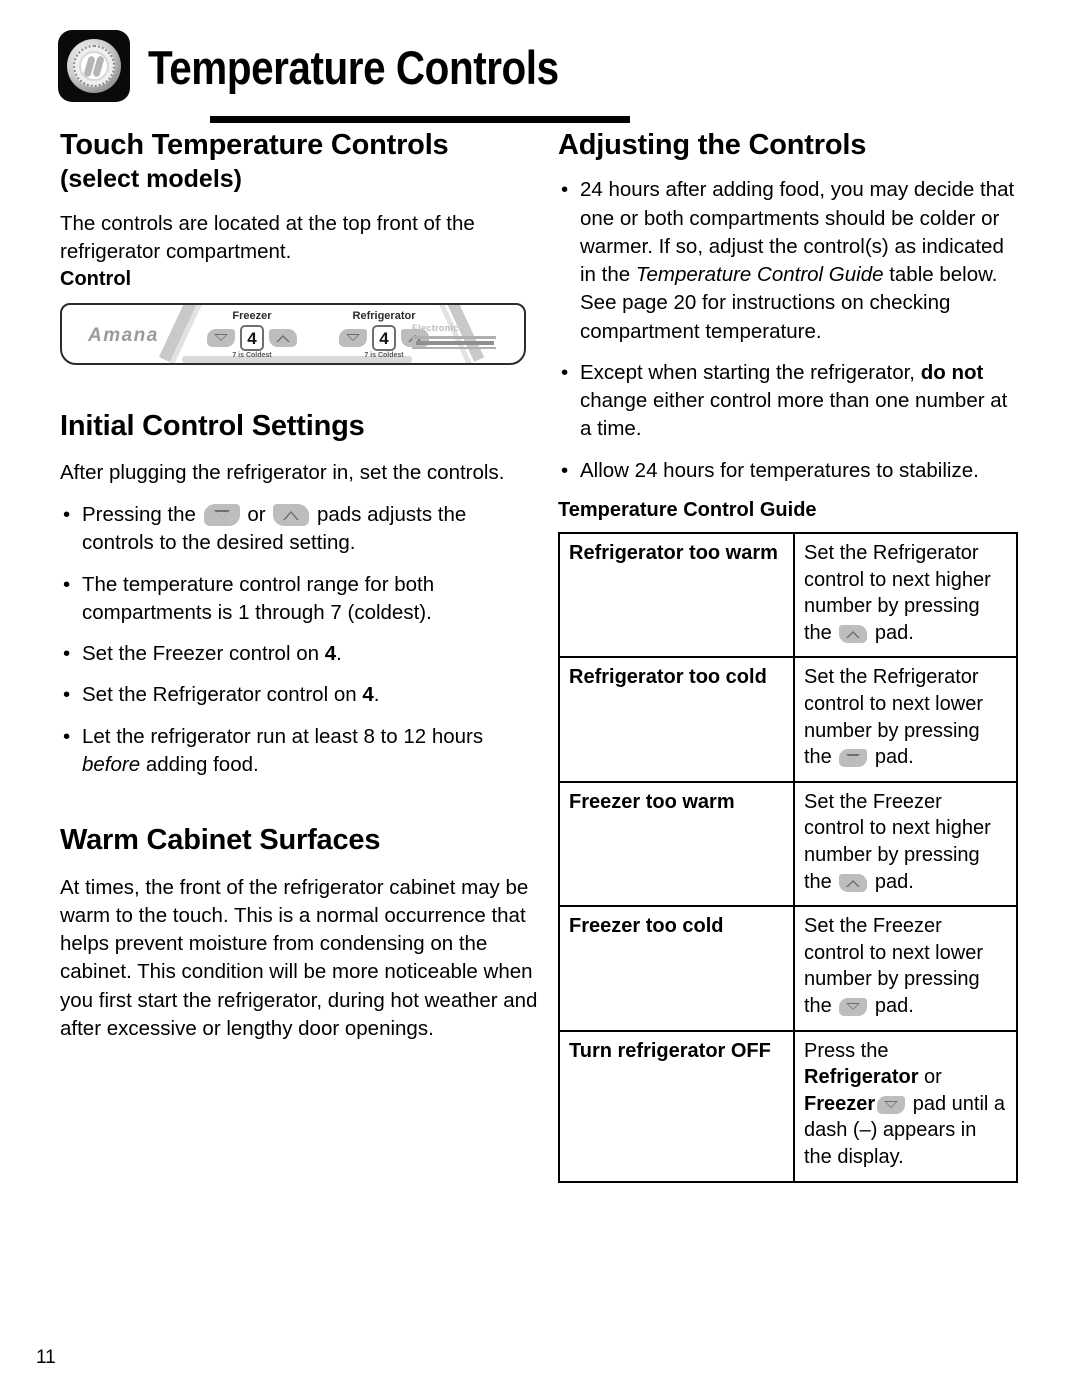 This screenshot has height=1397, width=1080. I want to click on freezer-control-row: 4, so click(252, 337).